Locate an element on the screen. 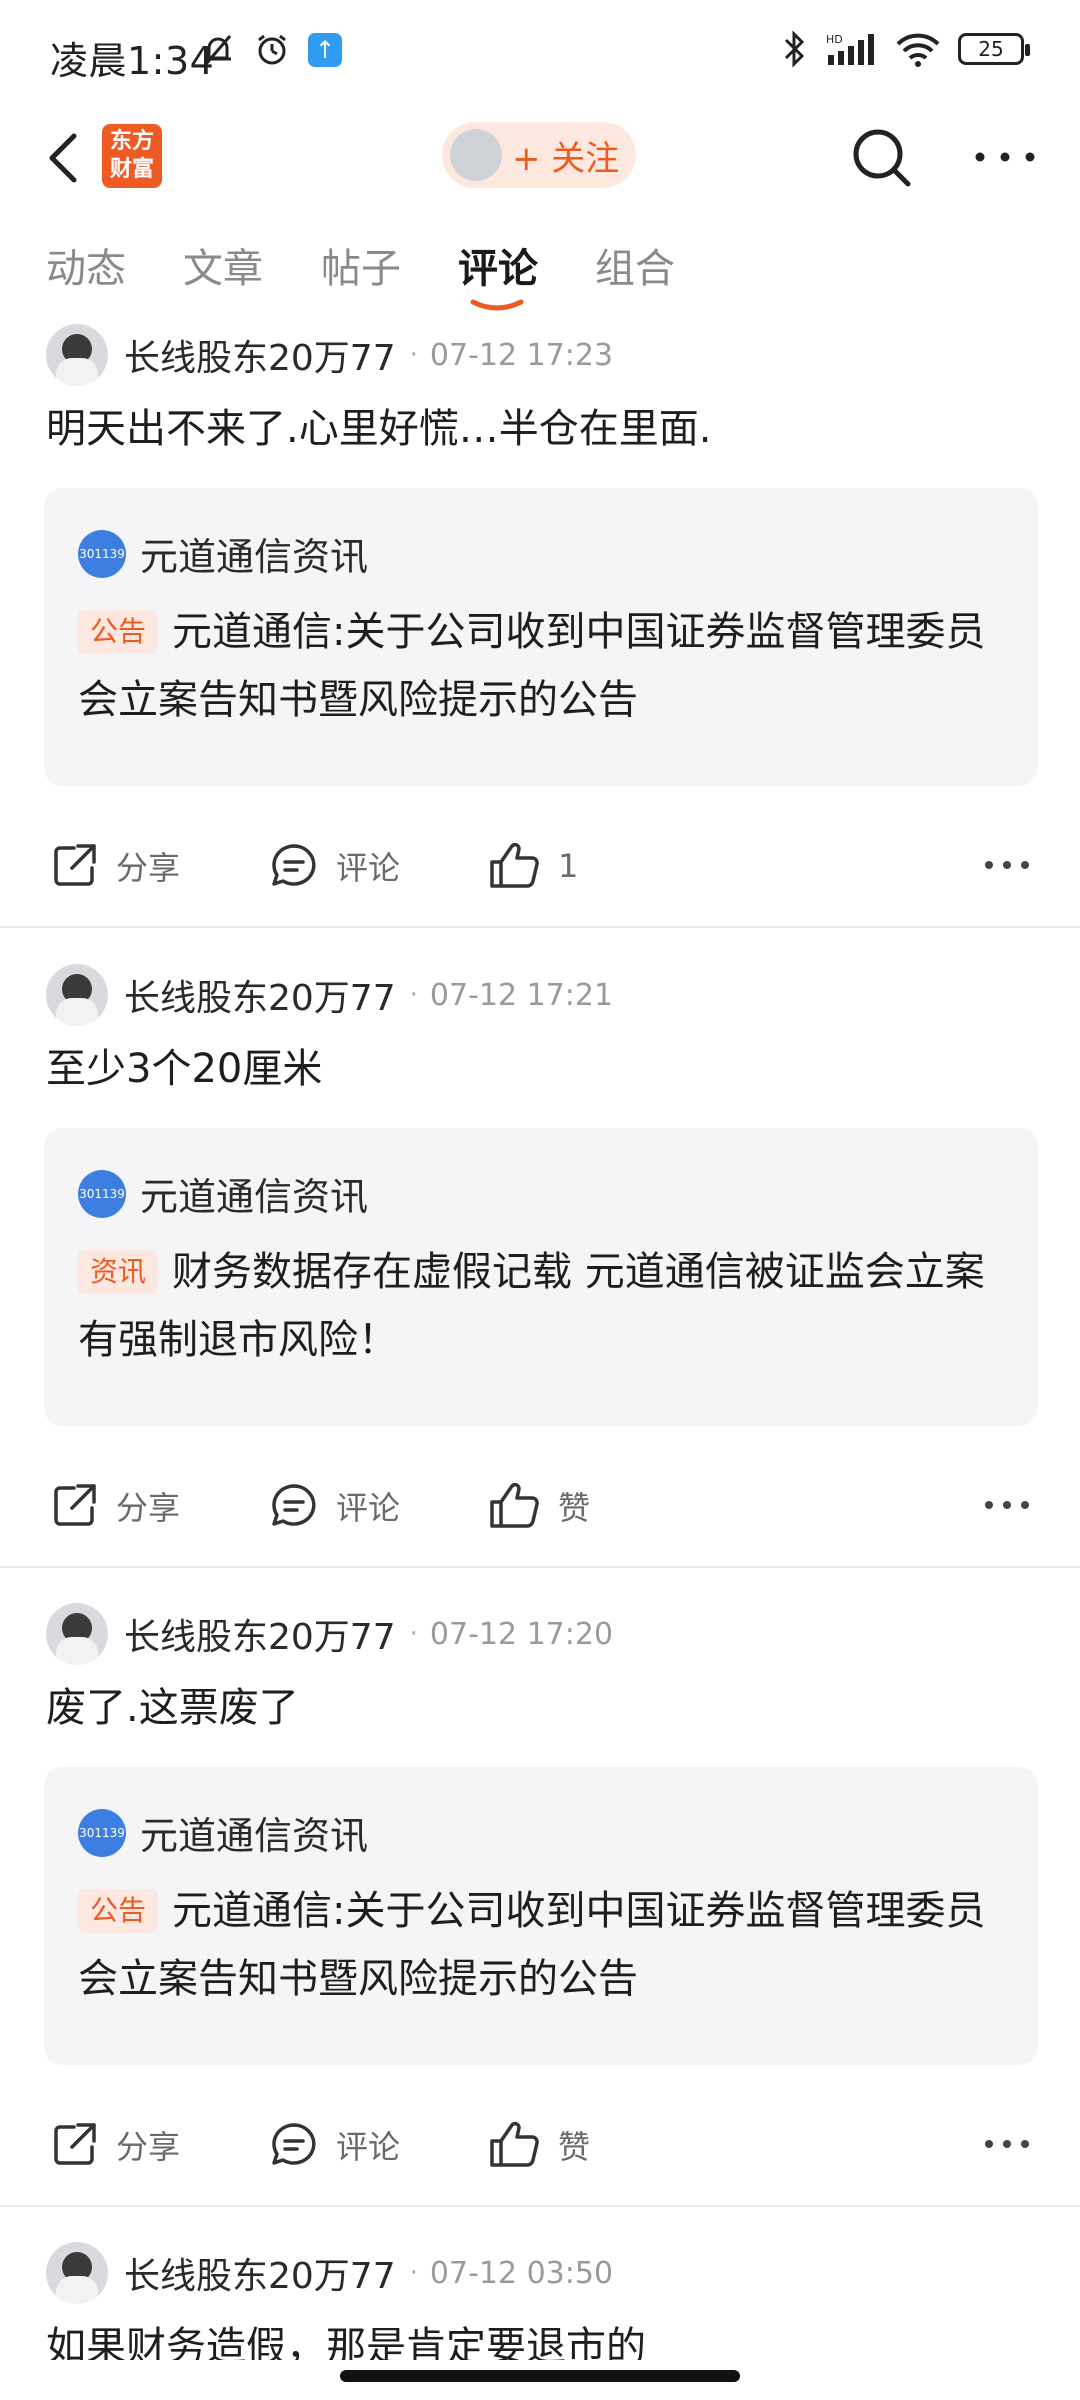 This screenshot has width=1080, height=2400. post-header: 长线股东20万77 · 07-12 17:20 is located at coordinates (329, 1634).